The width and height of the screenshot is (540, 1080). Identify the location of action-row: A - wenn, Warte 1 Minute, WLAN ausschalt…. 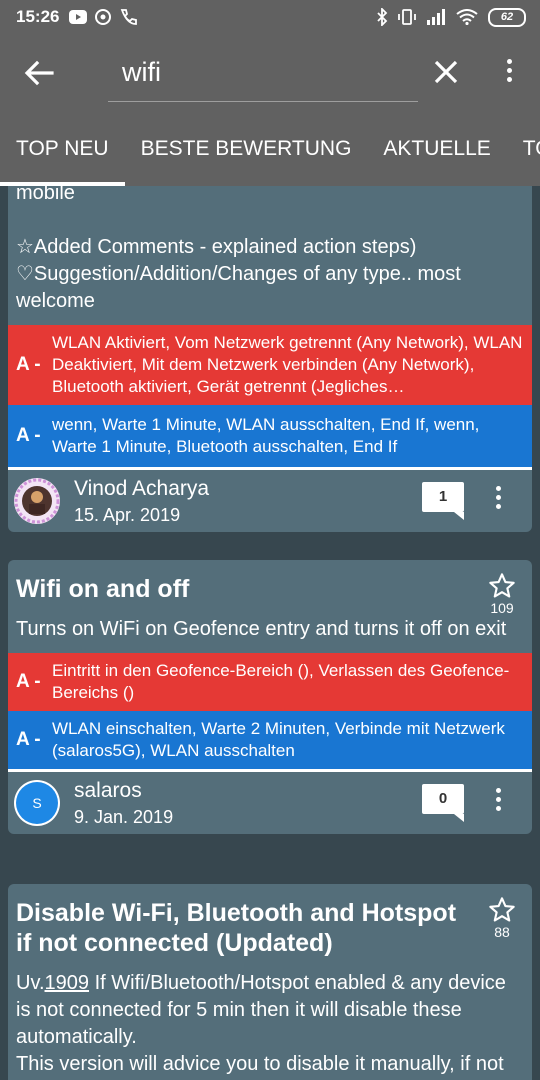
(270, 436).